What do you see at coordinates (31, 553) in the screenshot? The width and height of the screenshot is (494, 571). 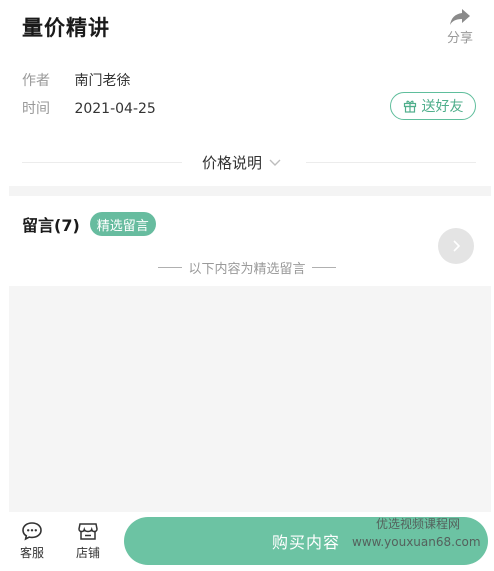 I see `customer-service-label: 客服` at bounding box center [31, 553].